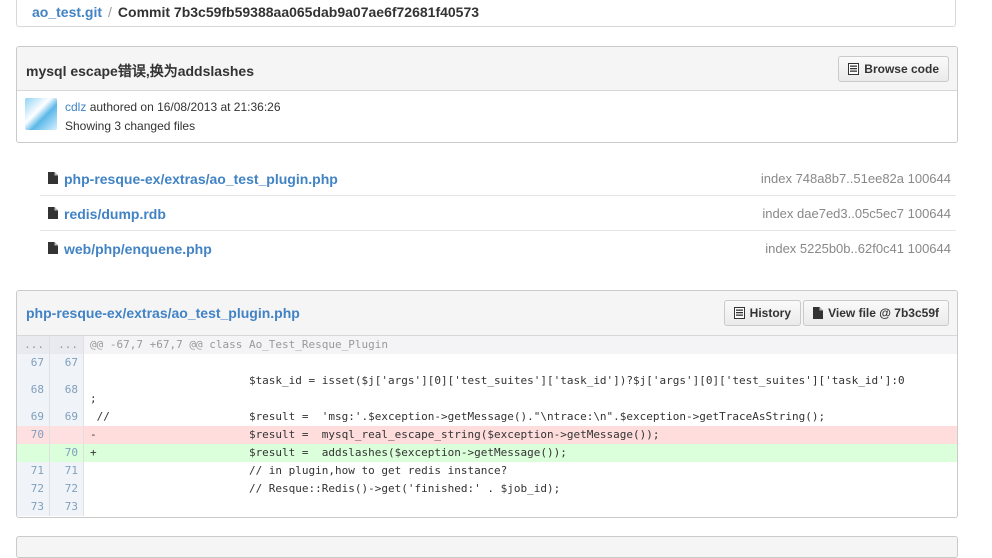 The image size is (992, 558). Describe the element at coordinates (67, 507) in the screenshot. I see `new-line-number: 73` at that location.